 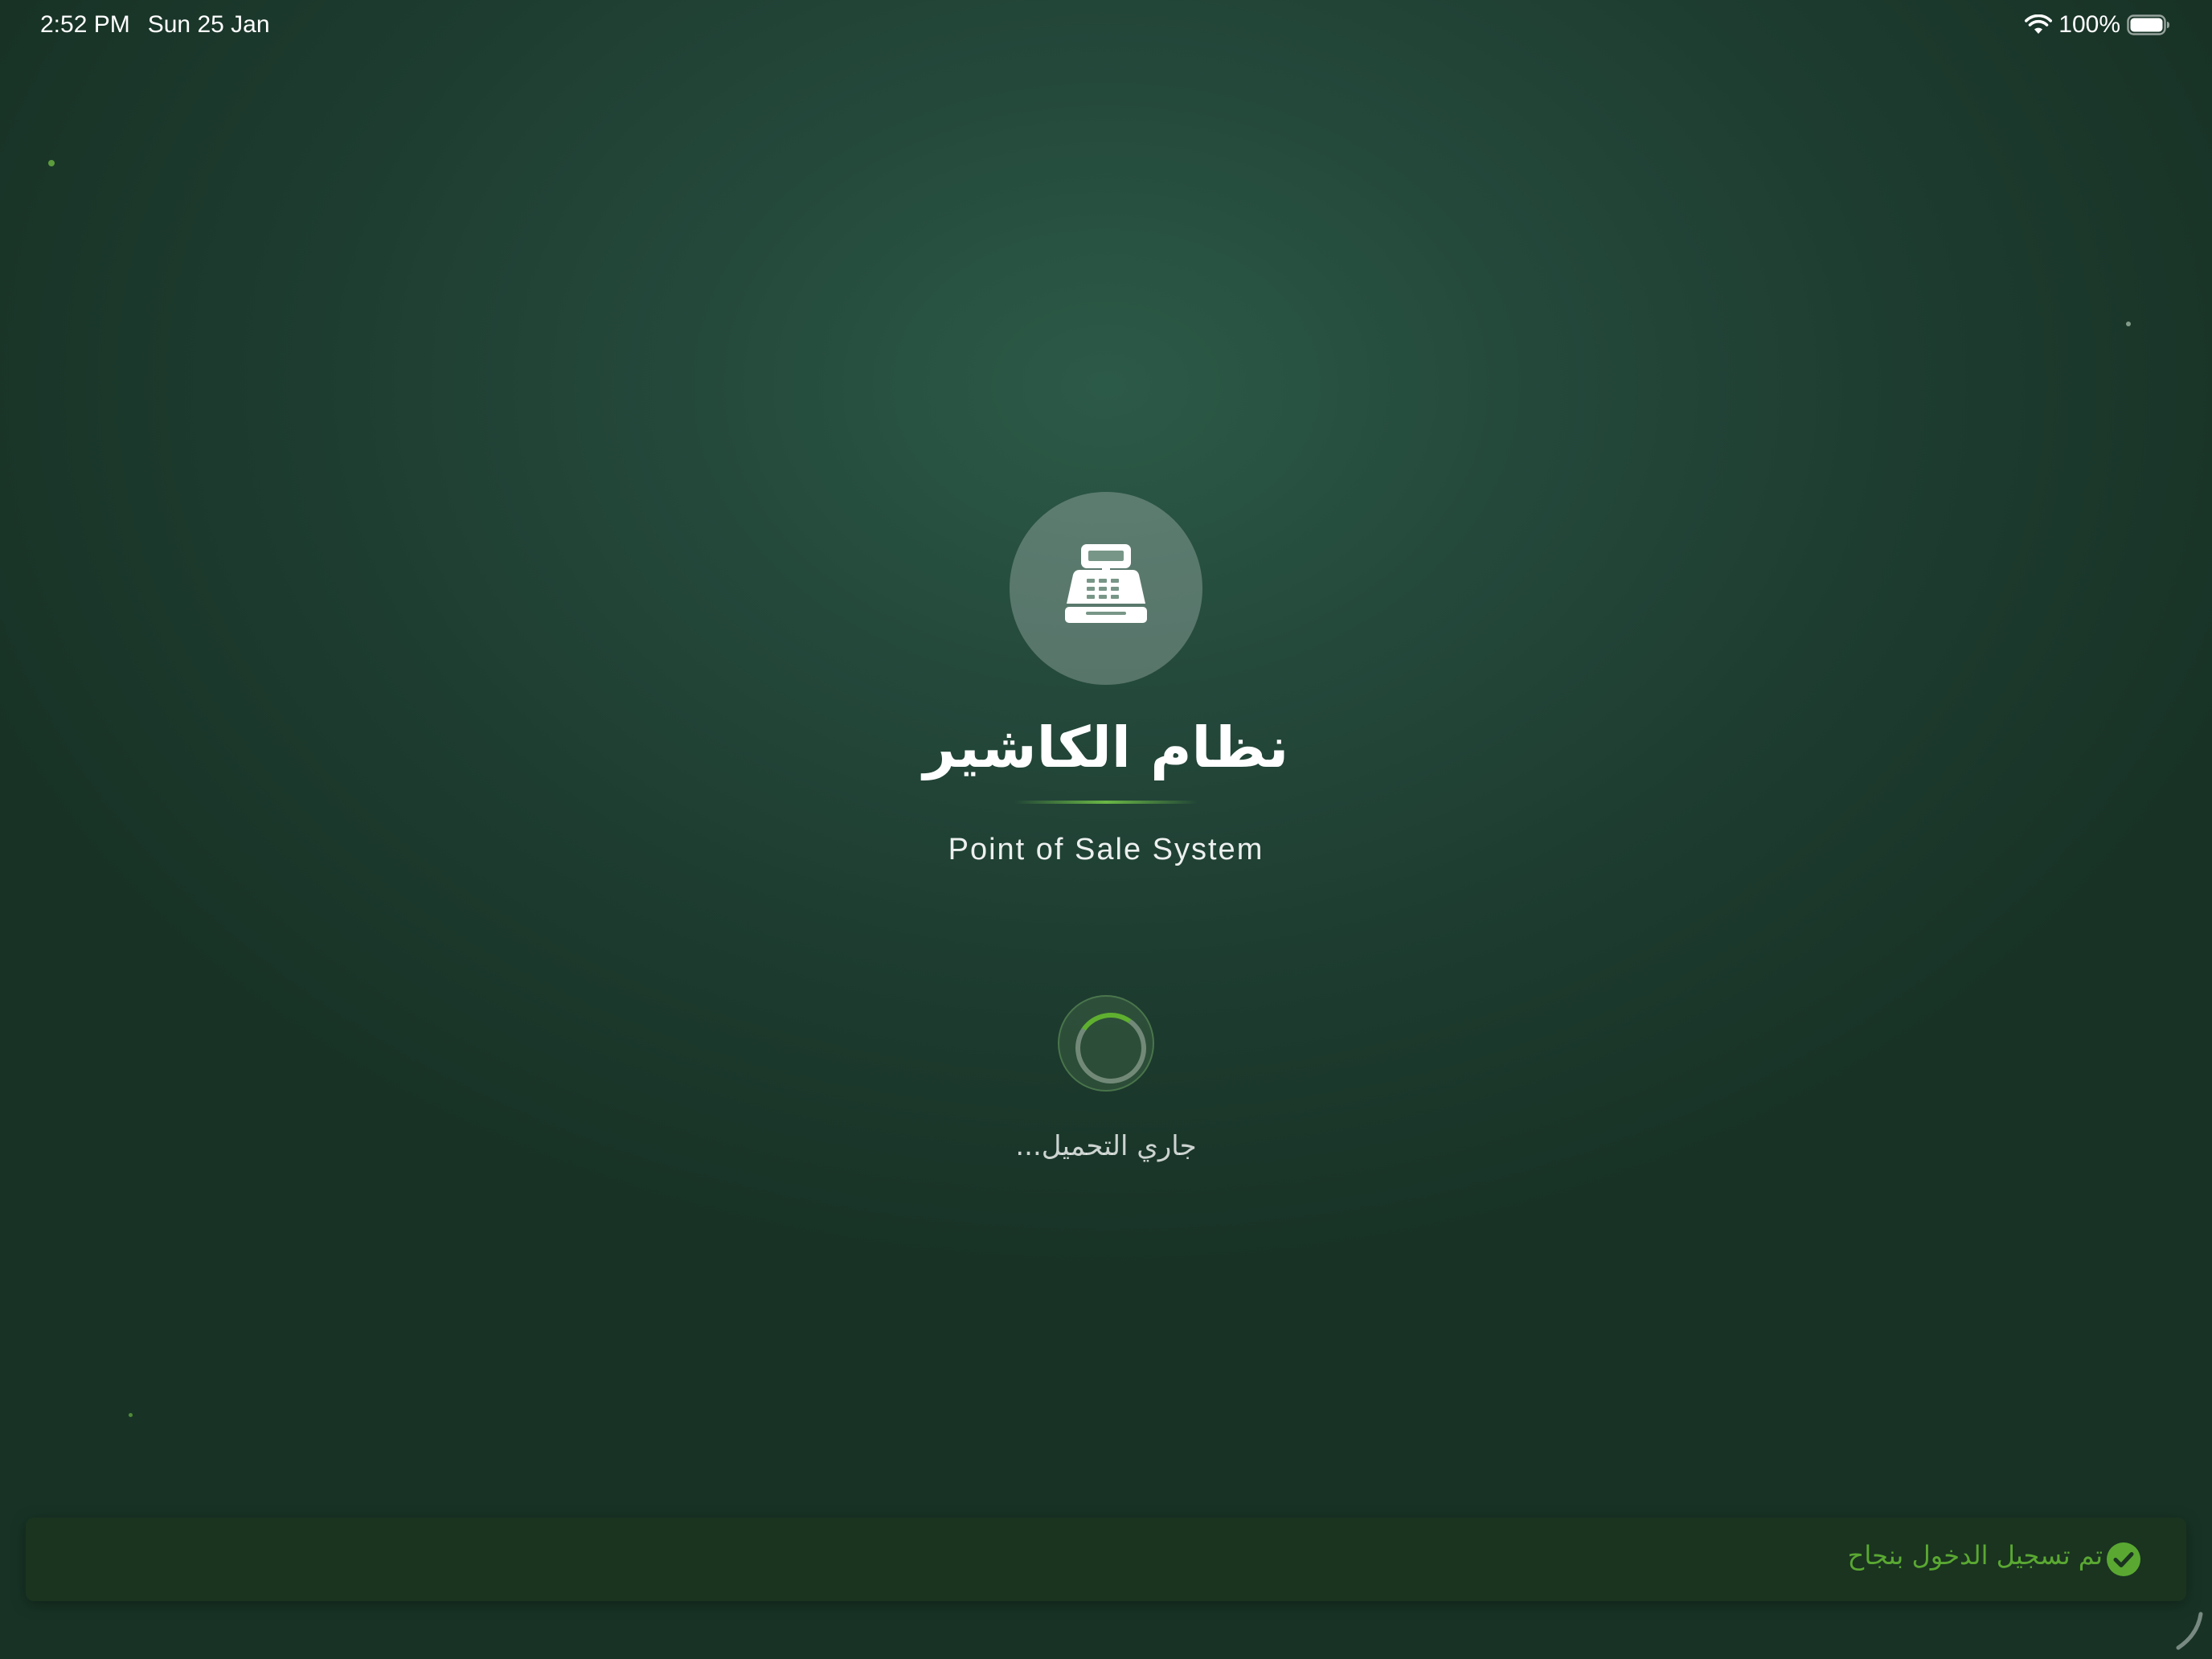 I want to click on app-title: نظام الكاشير, so click(x=1106, y=747).